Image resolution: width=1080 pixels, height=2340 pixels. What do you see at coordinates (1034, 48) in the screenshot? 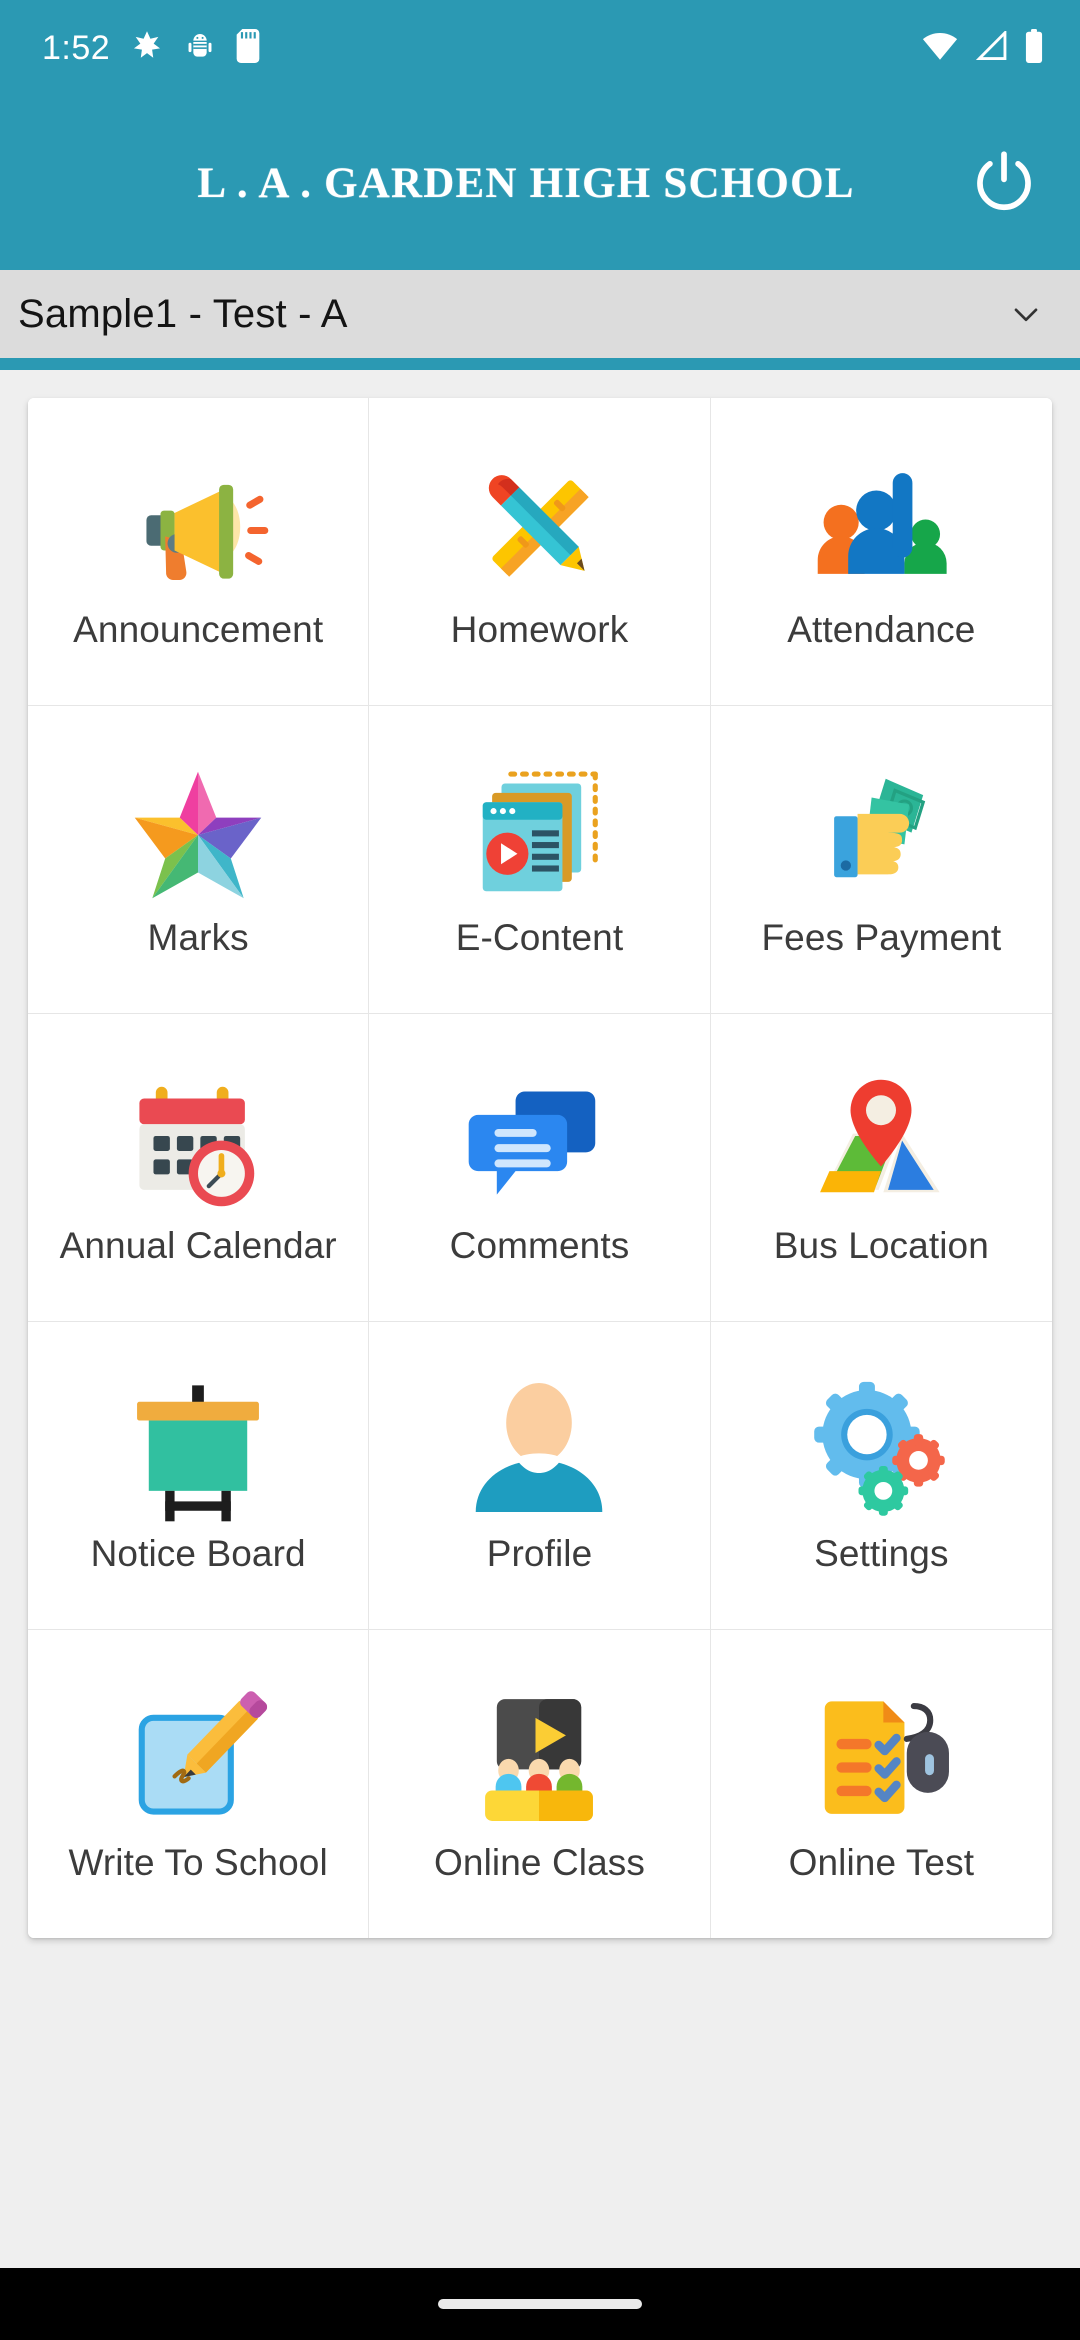
I see `battery-icon` at bounding box center [1034, 48].